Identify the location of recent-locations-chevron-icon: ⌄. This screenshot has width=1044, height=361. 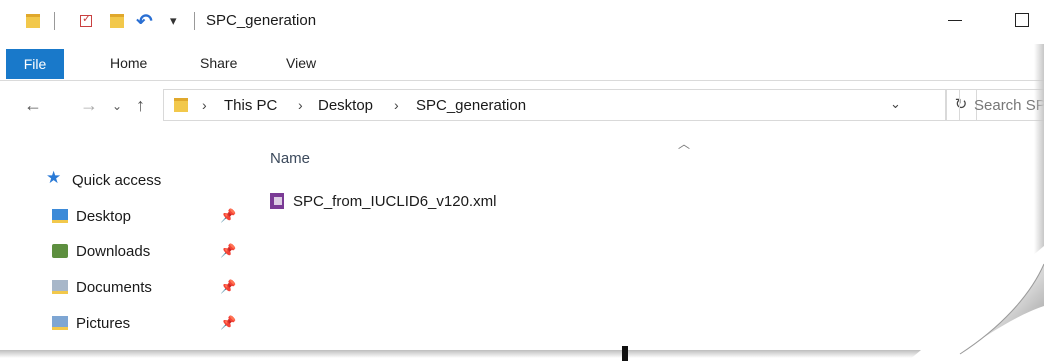
(117, 106).